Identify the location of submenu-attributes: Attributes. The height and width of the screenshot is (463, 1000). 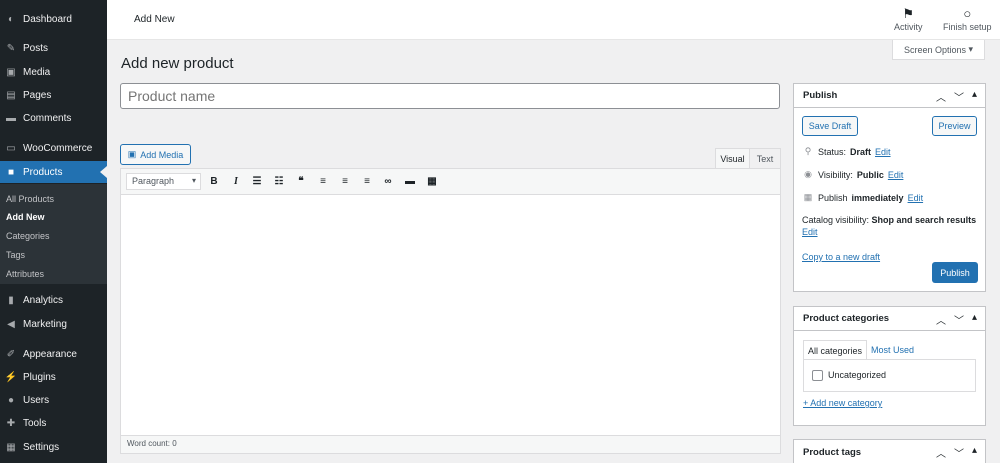
(25, 274).